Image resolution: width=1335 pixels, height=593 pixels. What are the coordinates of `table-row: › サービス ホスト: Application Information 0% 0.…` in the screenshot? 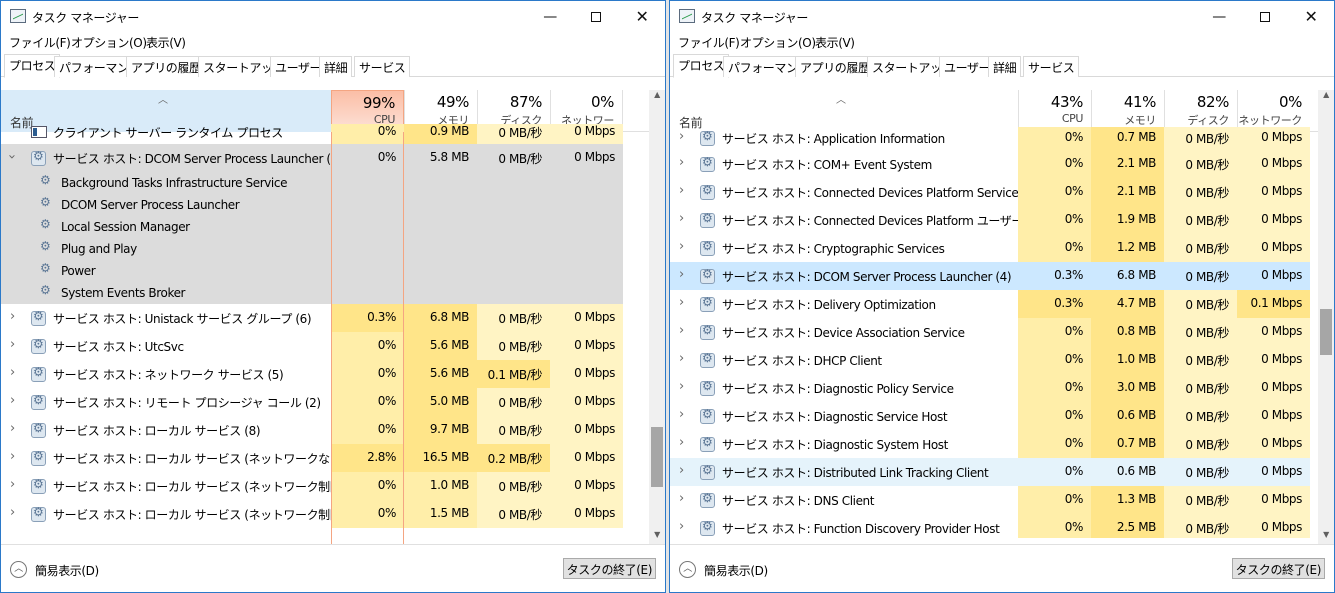 It's located at (994, 138).